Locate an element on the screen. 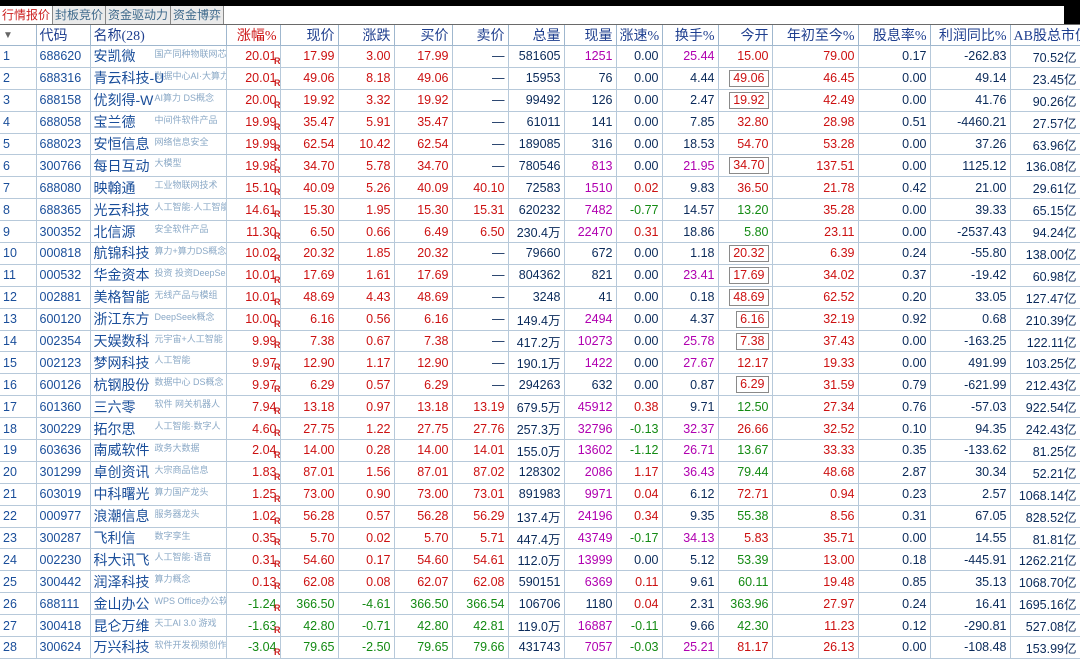 The height and width of the screenshot is (659, 1080). tab-quotes: 行情报价 is located at coordinates (27, 15).